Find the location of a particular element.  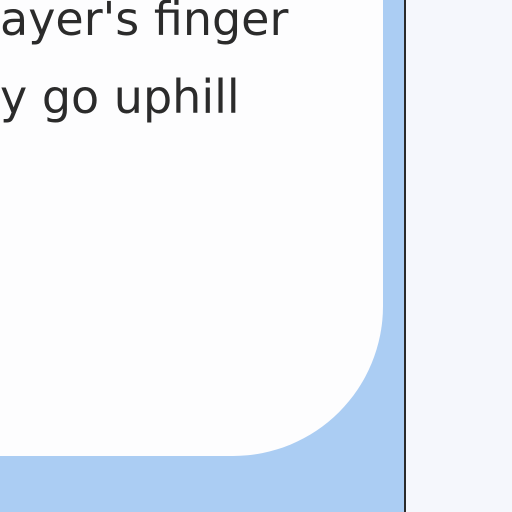

card-text-line: ayer's finger is located at coordinates (144, 23).